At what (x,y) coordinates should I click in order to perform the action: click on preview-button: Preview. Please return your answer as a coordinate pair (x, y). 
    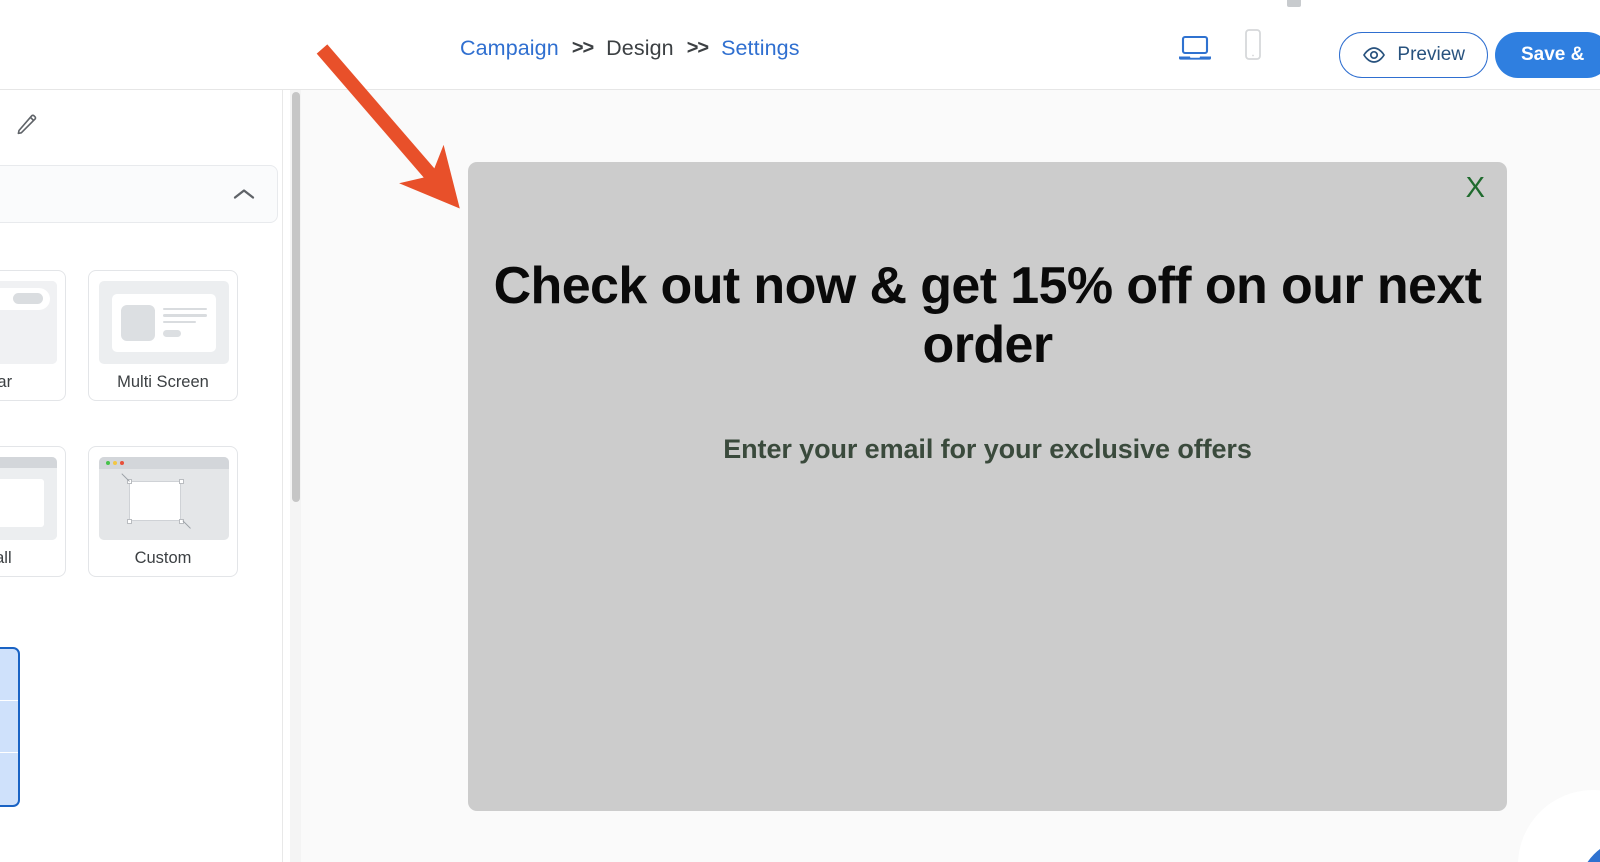
    Looking at the image, I should click on (1413, 55).